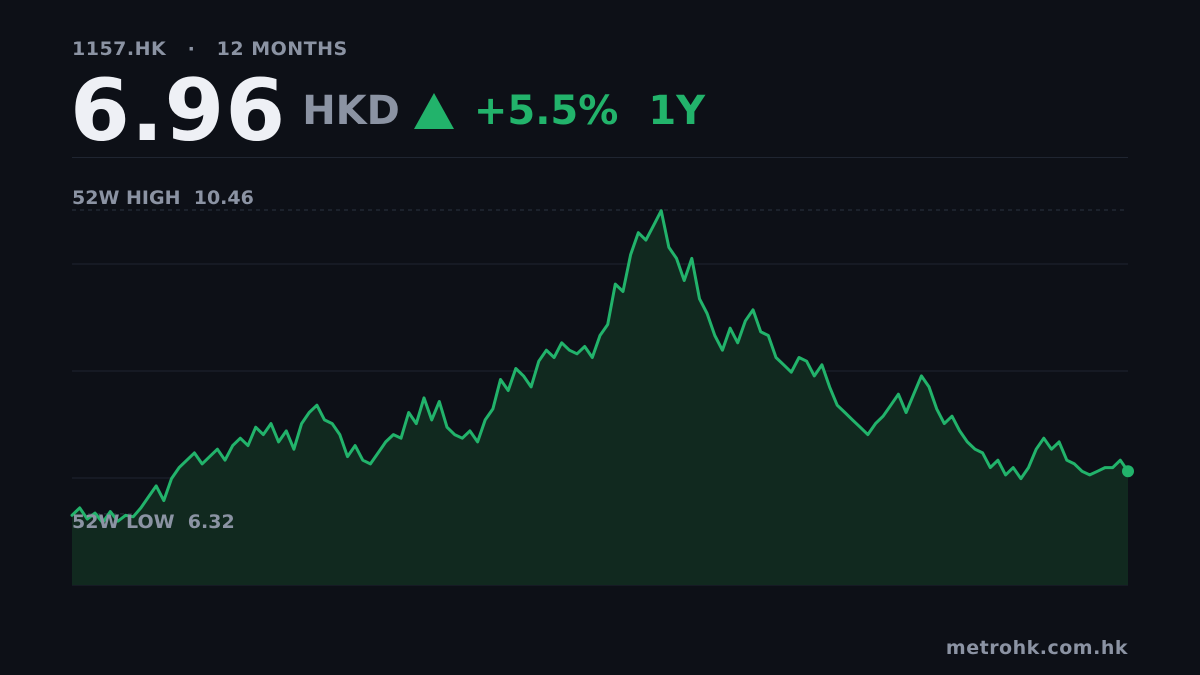  What do you see at coordinates (1036, 648) in the screenshot?
I see `source-footer: metrohk.com.hk` at bounding box center [1036, 648].